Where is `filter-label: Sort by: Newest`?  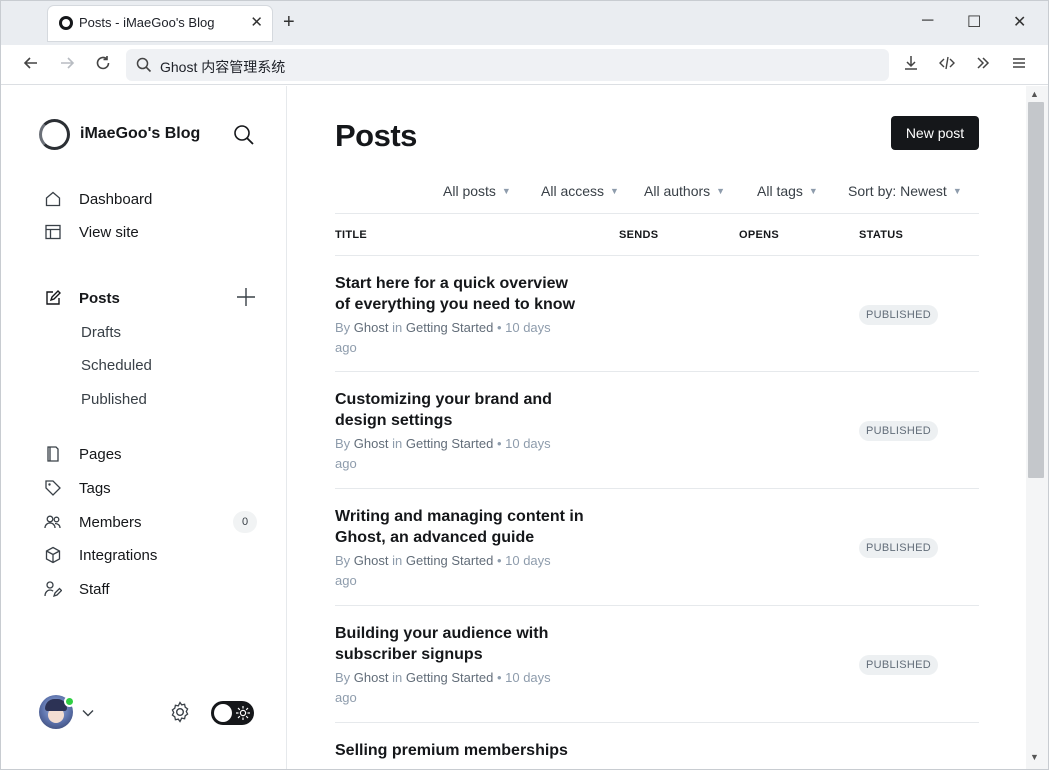
filter-label: Sort by: Newest is located at coordinates (897, 191).